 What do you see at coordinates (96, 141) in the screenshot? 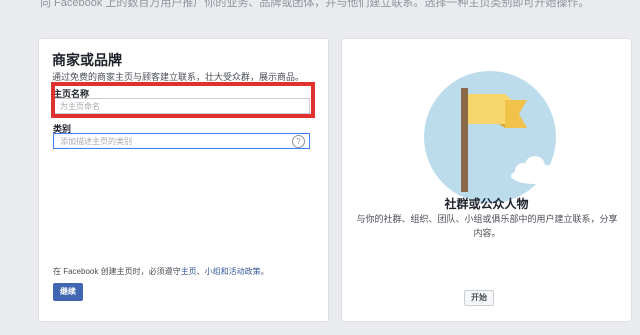
I see `category-placeholder: 添加描述主页的类别` at bounding box center [96, 141].